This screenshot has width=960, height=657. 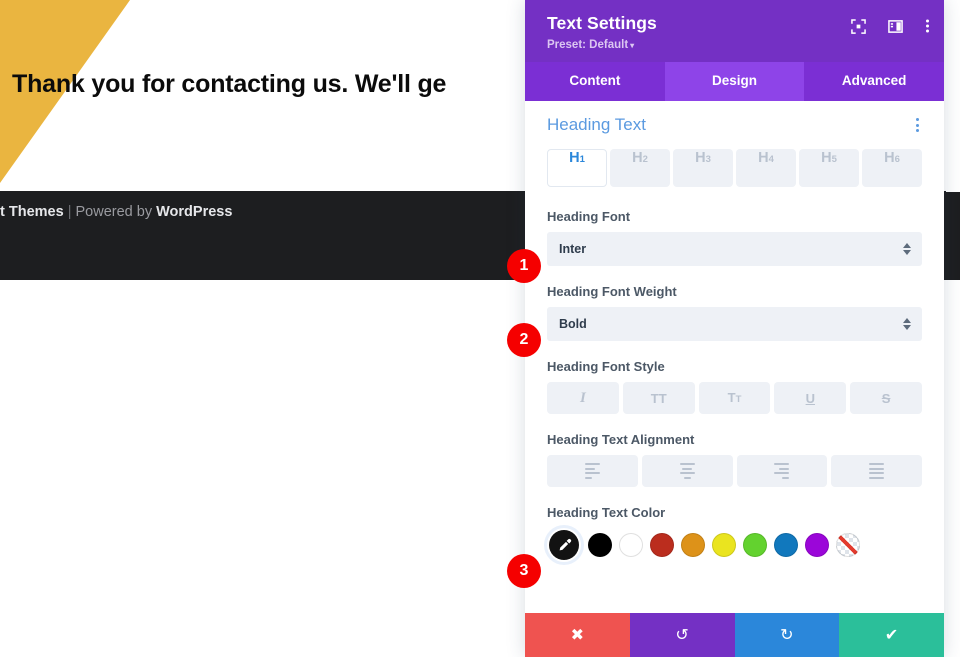 I want to click on align-center-icon, so click(x=687, y=471).